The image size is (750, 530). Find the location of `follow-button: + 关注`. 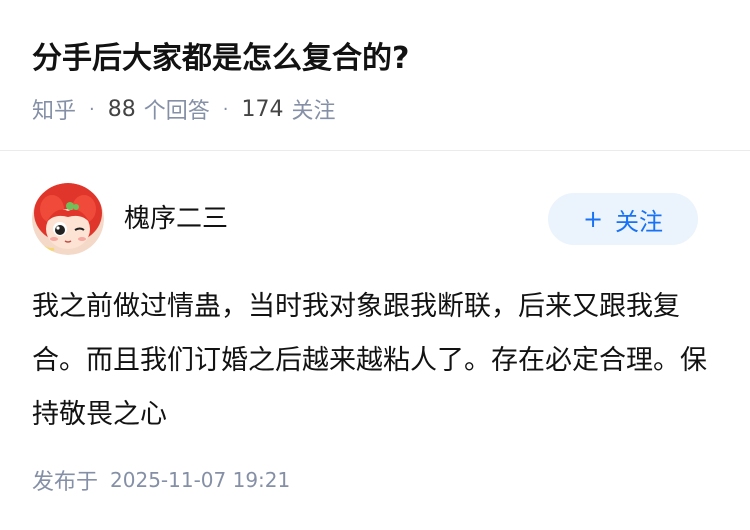

follow-button: + 关注 is located at coordinates (623, 219).